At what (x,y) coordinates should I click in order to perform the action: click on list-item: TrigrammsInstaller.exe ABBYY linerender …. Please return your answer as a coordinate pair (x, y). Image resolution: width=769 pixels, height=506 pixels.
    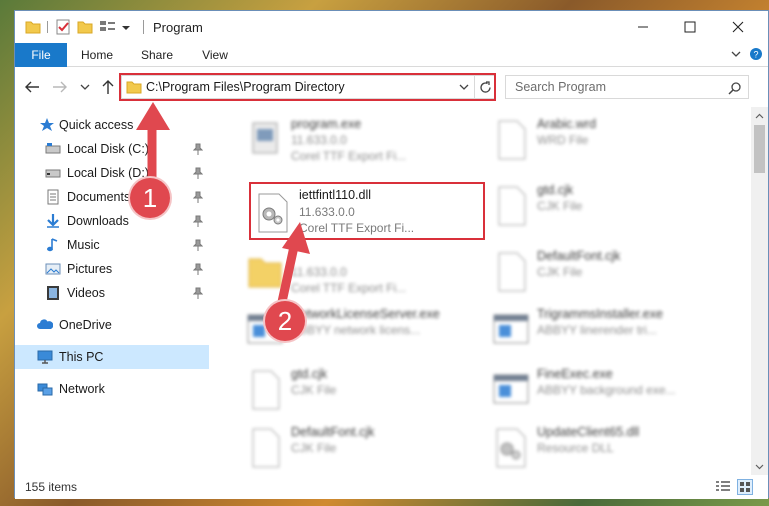
    Looking at the image, I should click on (603, 329).